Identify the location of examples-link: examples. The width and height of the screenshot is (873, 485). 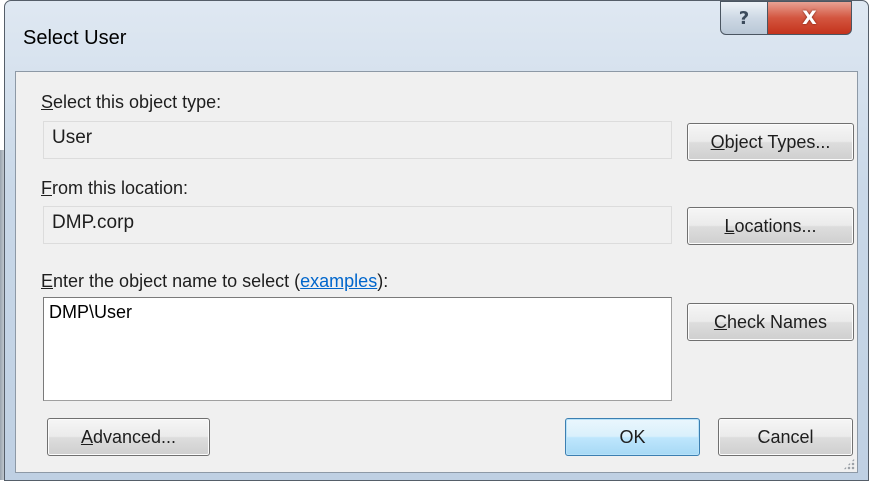
(338, 281).